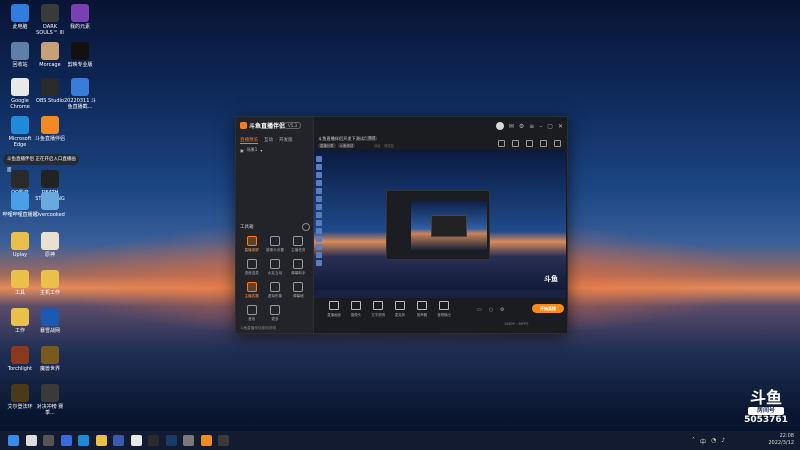 The image size is (800, 450). What do you see at coordinates (83, 440) in the screenshot?
I see `edge-icon` at bounding box center [83, 440].